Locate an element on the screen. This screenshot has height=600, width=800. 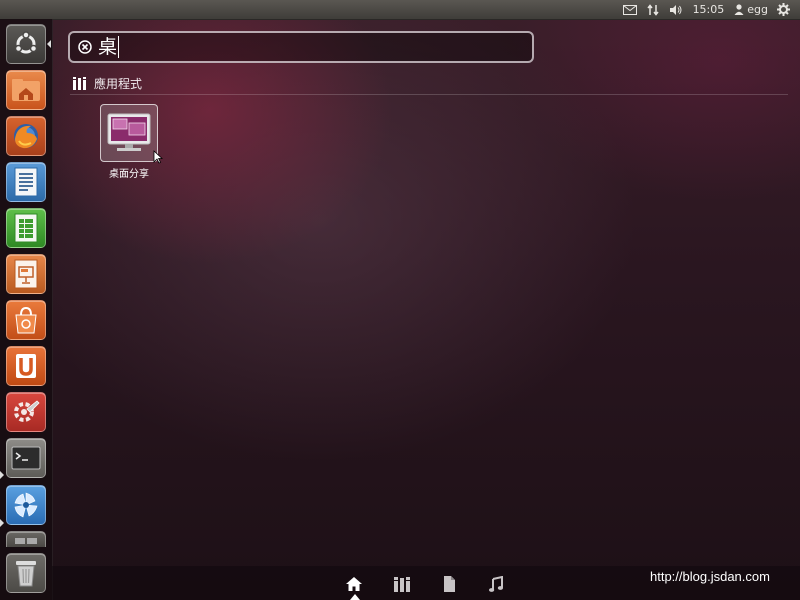
launcher-libreoffice-writer is located at coordinates (26, 182).